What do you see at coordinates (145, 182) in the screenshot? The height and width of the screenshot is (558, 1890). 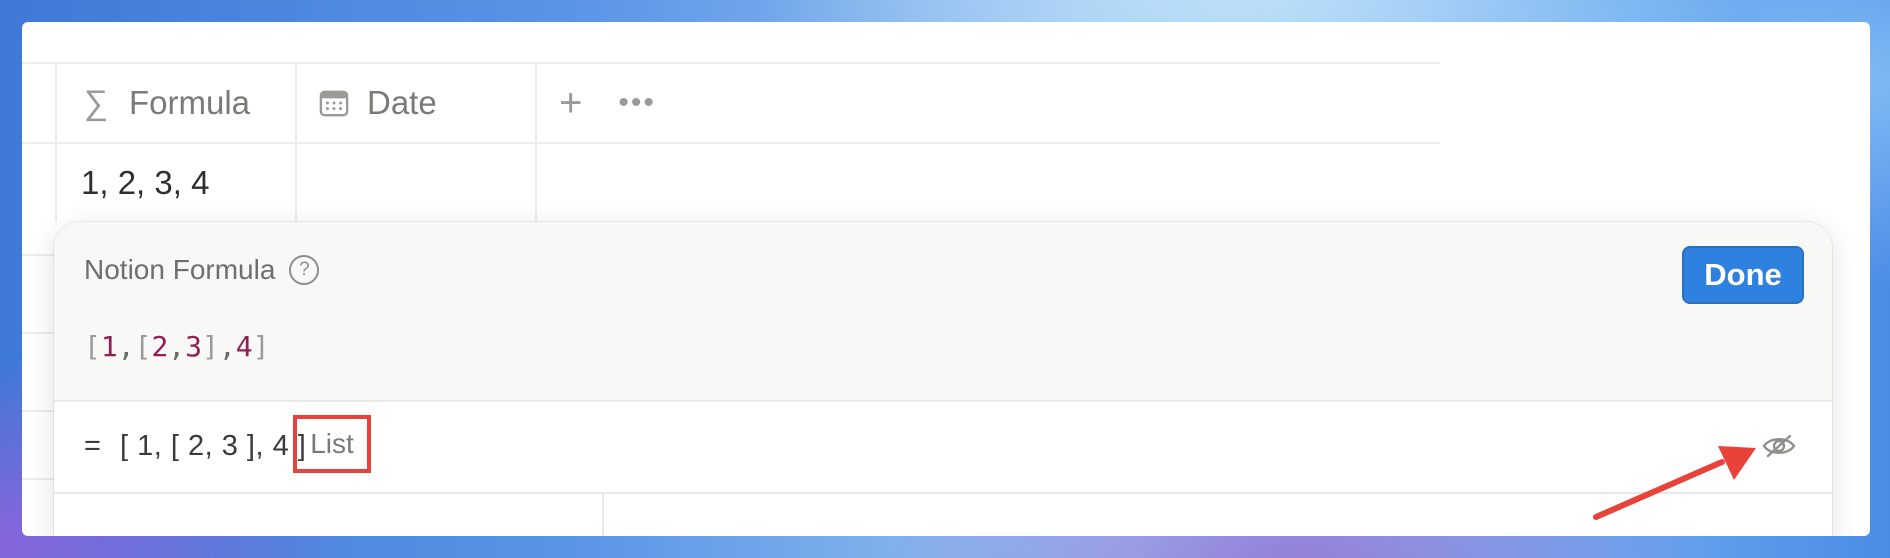 I see `formula-cell-value: 1, 2, 3, 4` at bounding box center [145, 182].